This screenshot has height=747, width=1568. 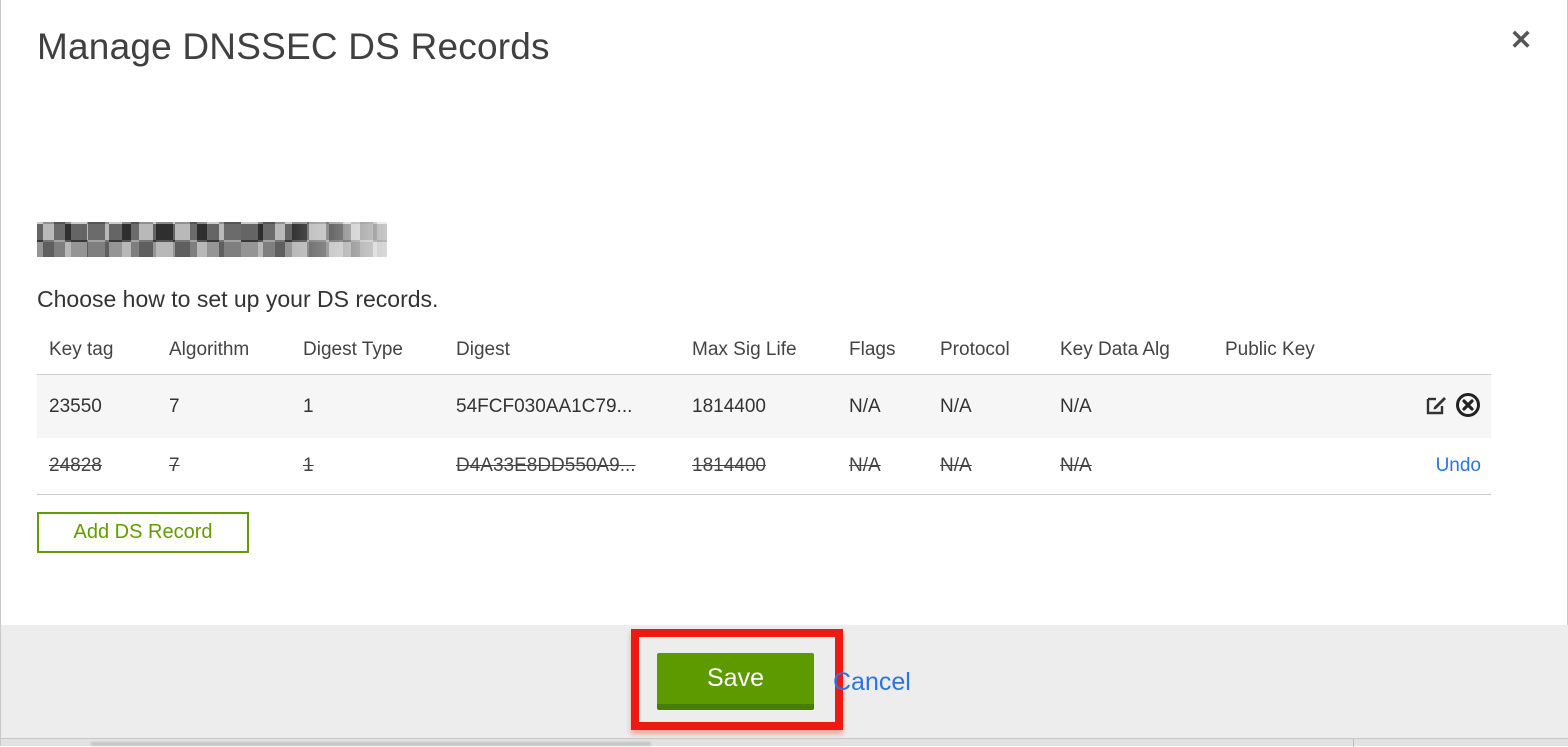 I want to click on delete-icon, so click(x=1468, y=407).